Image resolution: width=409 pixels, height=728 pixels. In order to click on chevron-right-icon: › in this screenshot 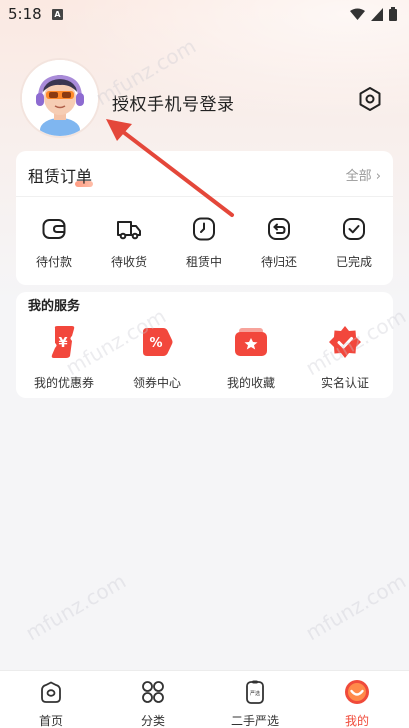, I will do `click(378, 176)`.